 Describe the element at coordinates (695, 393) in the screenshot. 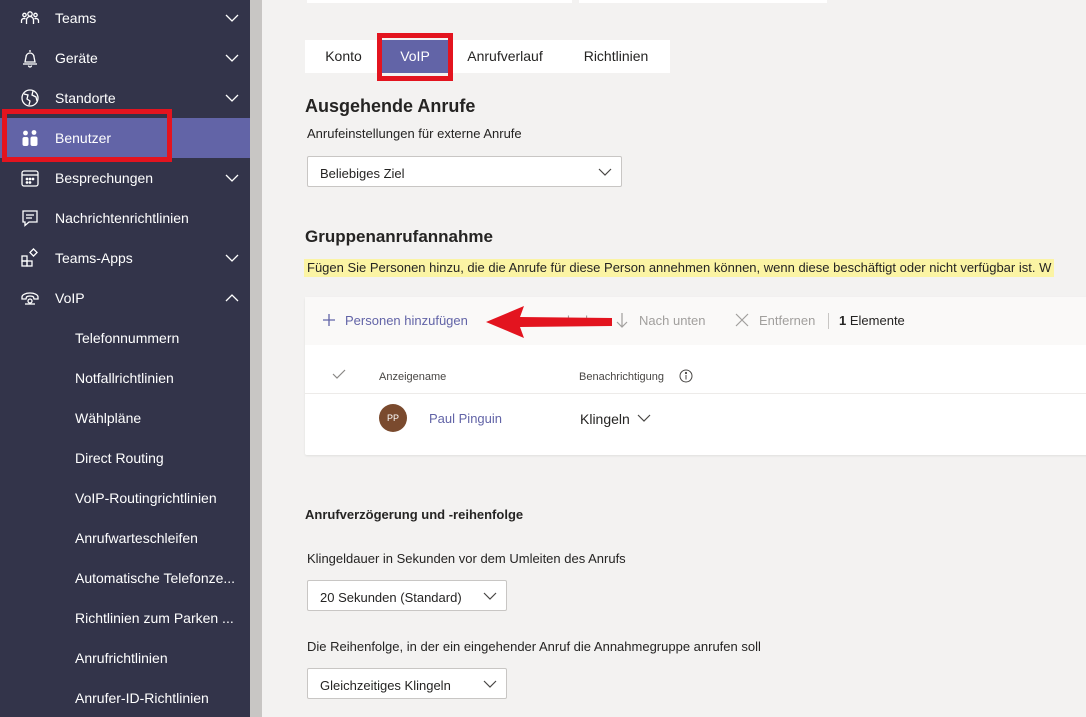

I see `row-divider` at that location.